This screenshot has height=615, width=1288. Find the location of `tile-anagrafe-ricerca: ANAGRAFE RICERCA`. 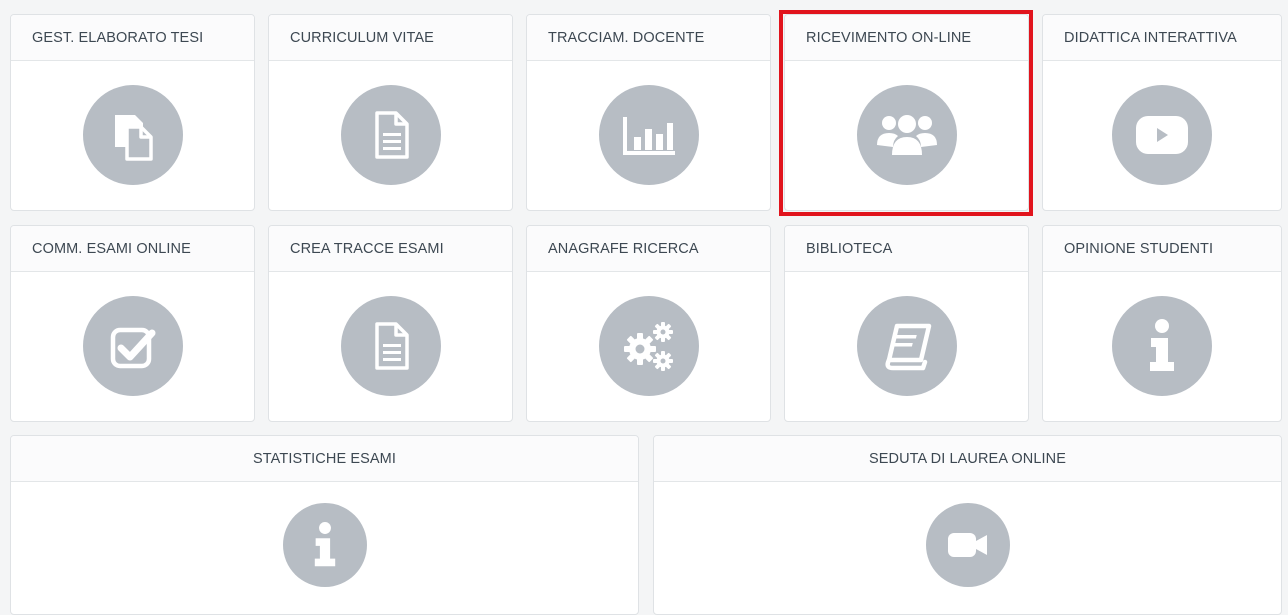

tile-anagrafe-ricerca: ANAGRAFE RICERCA is located at coordinates (648, 323).